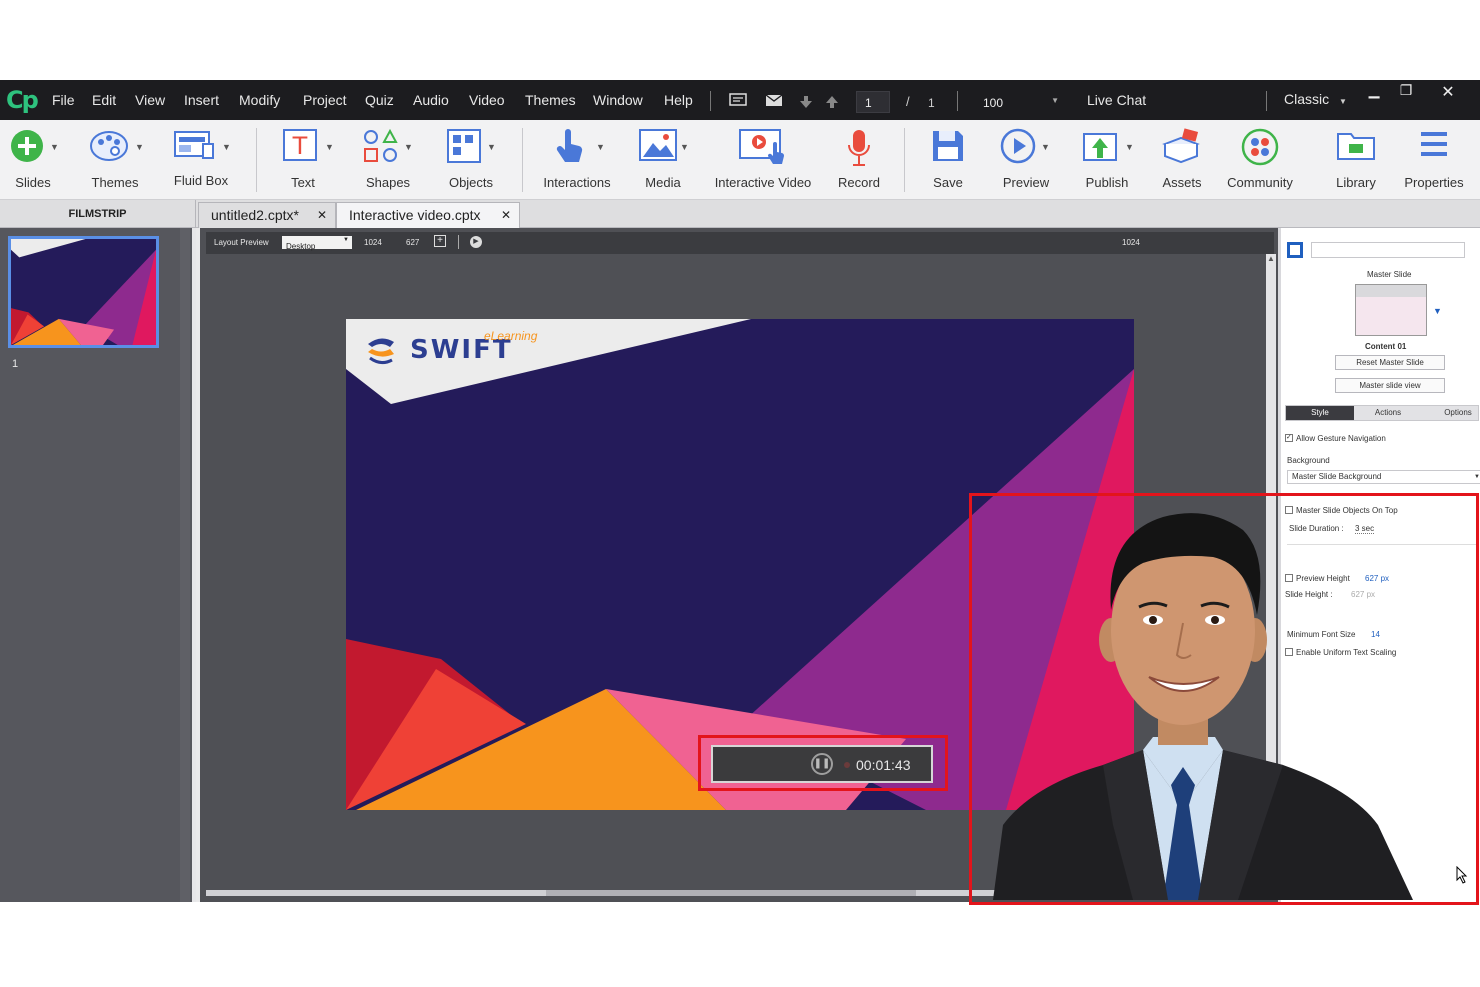 This screenshot has width=1480, height=987. I want to click on shapes-icon, so click(381, 145).